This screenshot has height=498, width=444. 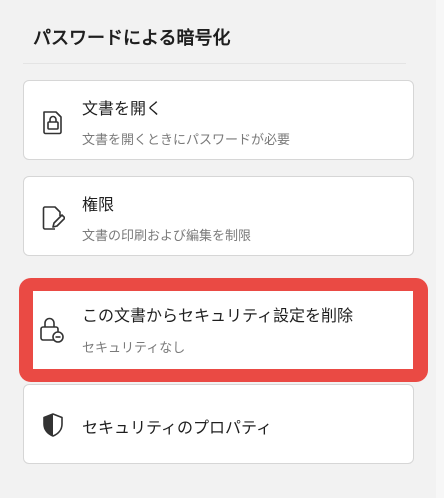 What do you see at coordinates (218, 120) in the screenshot?
I see `open-document-option: 文書を開く 文書を開くときにパスワードが必要` at bounding box center [218, 120].